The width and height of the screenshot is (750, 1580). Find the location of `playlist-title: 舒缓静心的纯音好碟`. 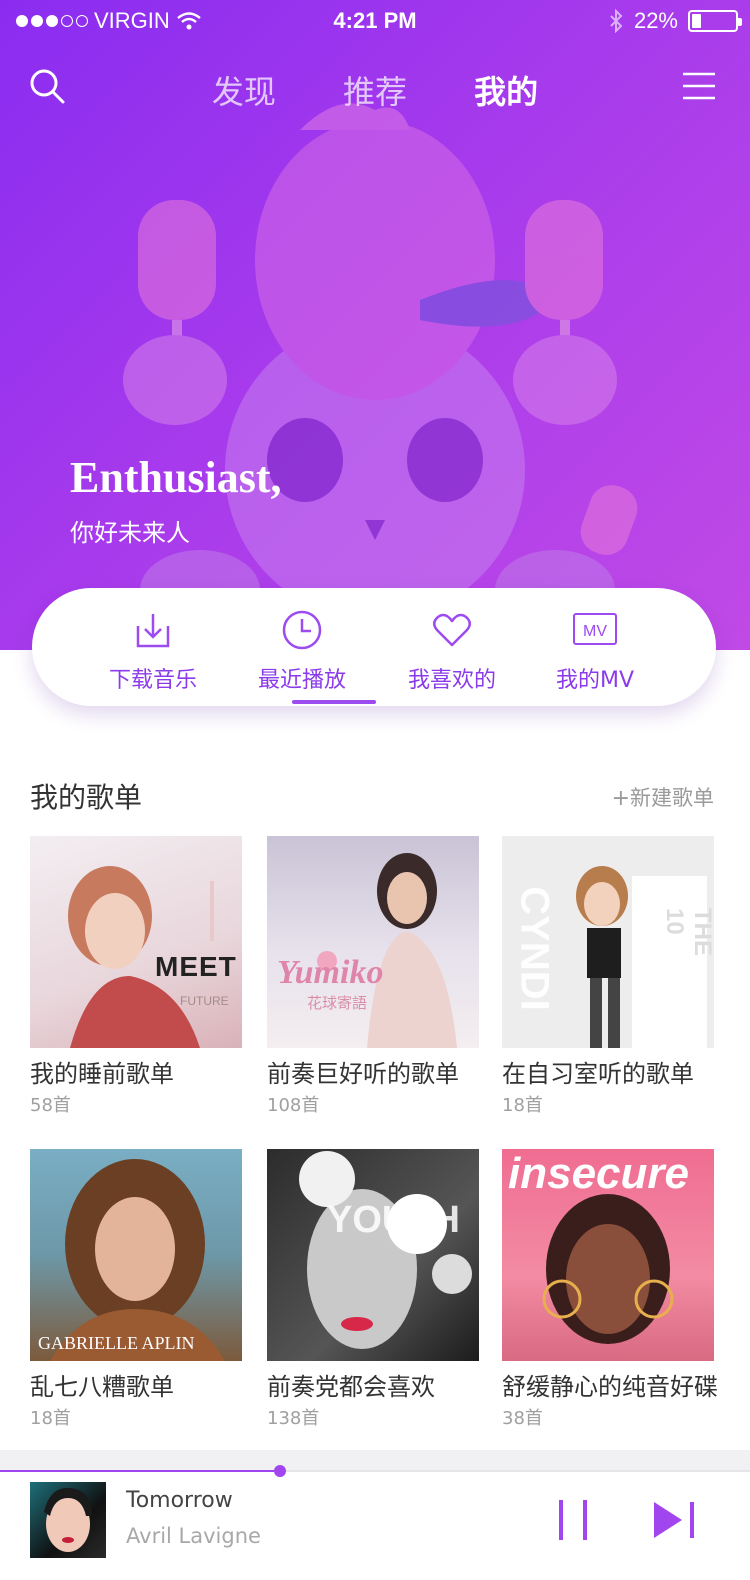

playlist-title: 舒缓静心的纯音好碟 is located at coordinates (610, 1387).